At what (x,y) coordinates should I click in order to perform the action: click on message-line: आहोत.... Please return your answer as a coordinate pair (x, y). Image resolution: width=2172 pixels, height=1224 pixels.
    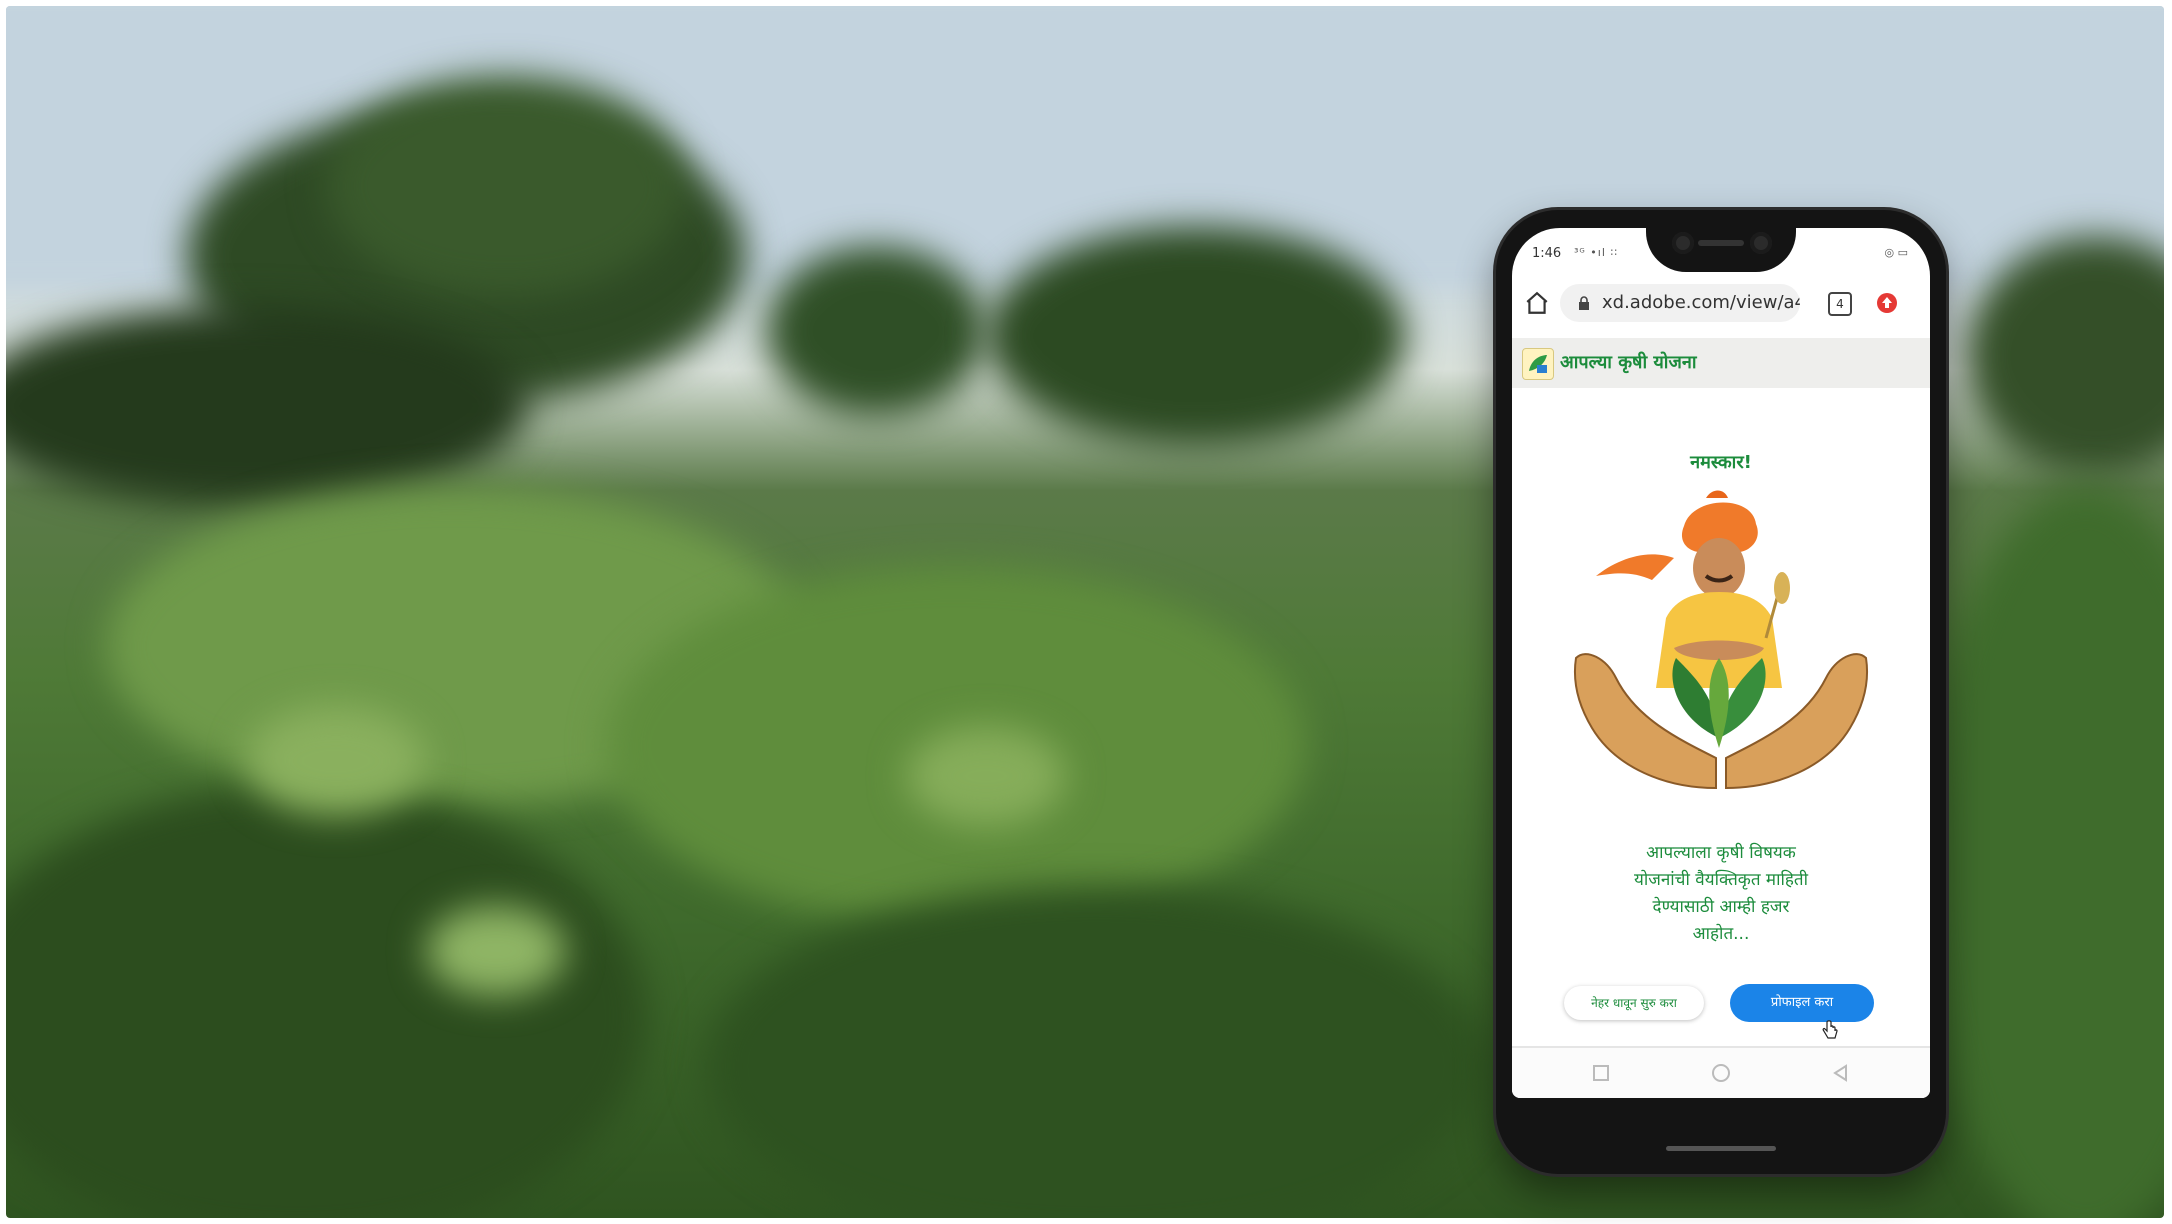
    Looking at the image, I should click on (1721, 934).